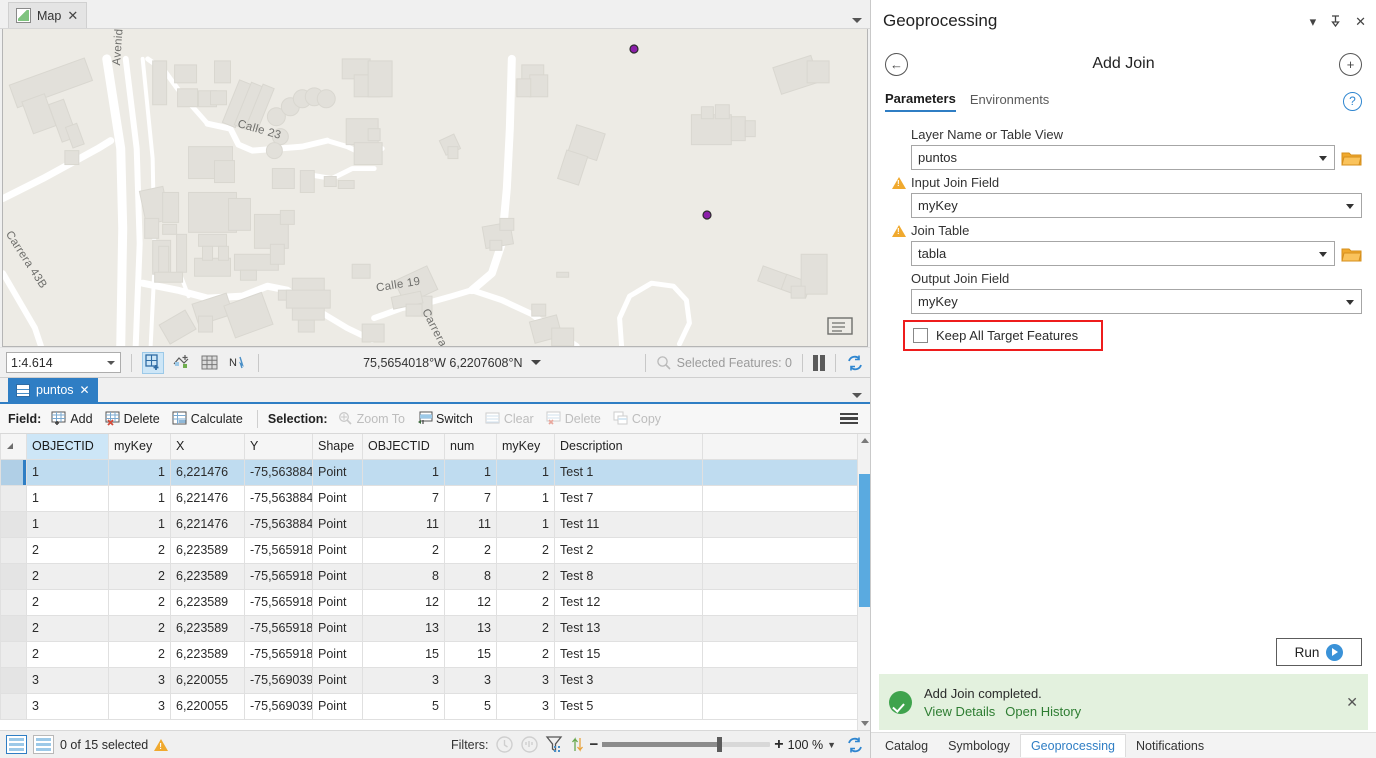 This screenshot has height=758, width=1376. Describe the element at coordinates (48, 15) in the screenshot. I see `map-tab: Map ✕` at that location.